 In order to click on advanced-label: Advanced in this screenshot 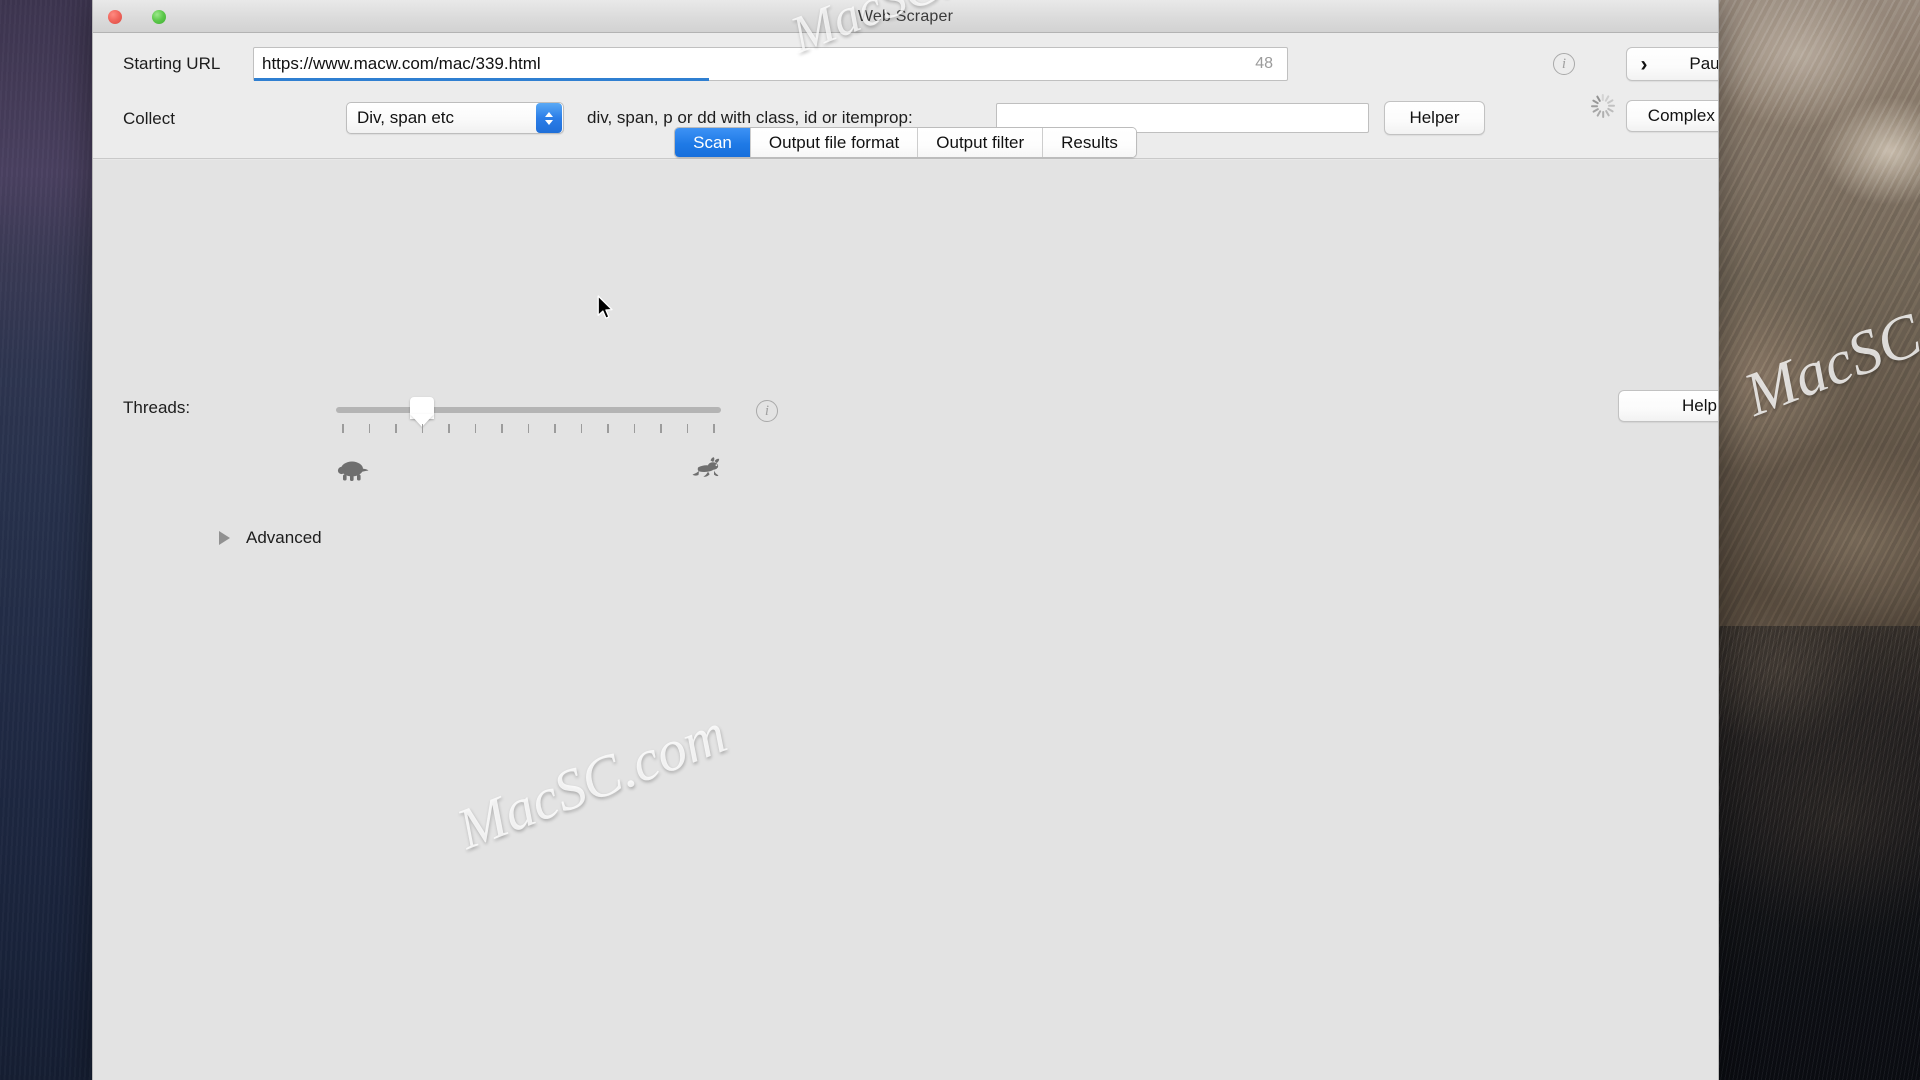, I will do `click(284, 537)`.